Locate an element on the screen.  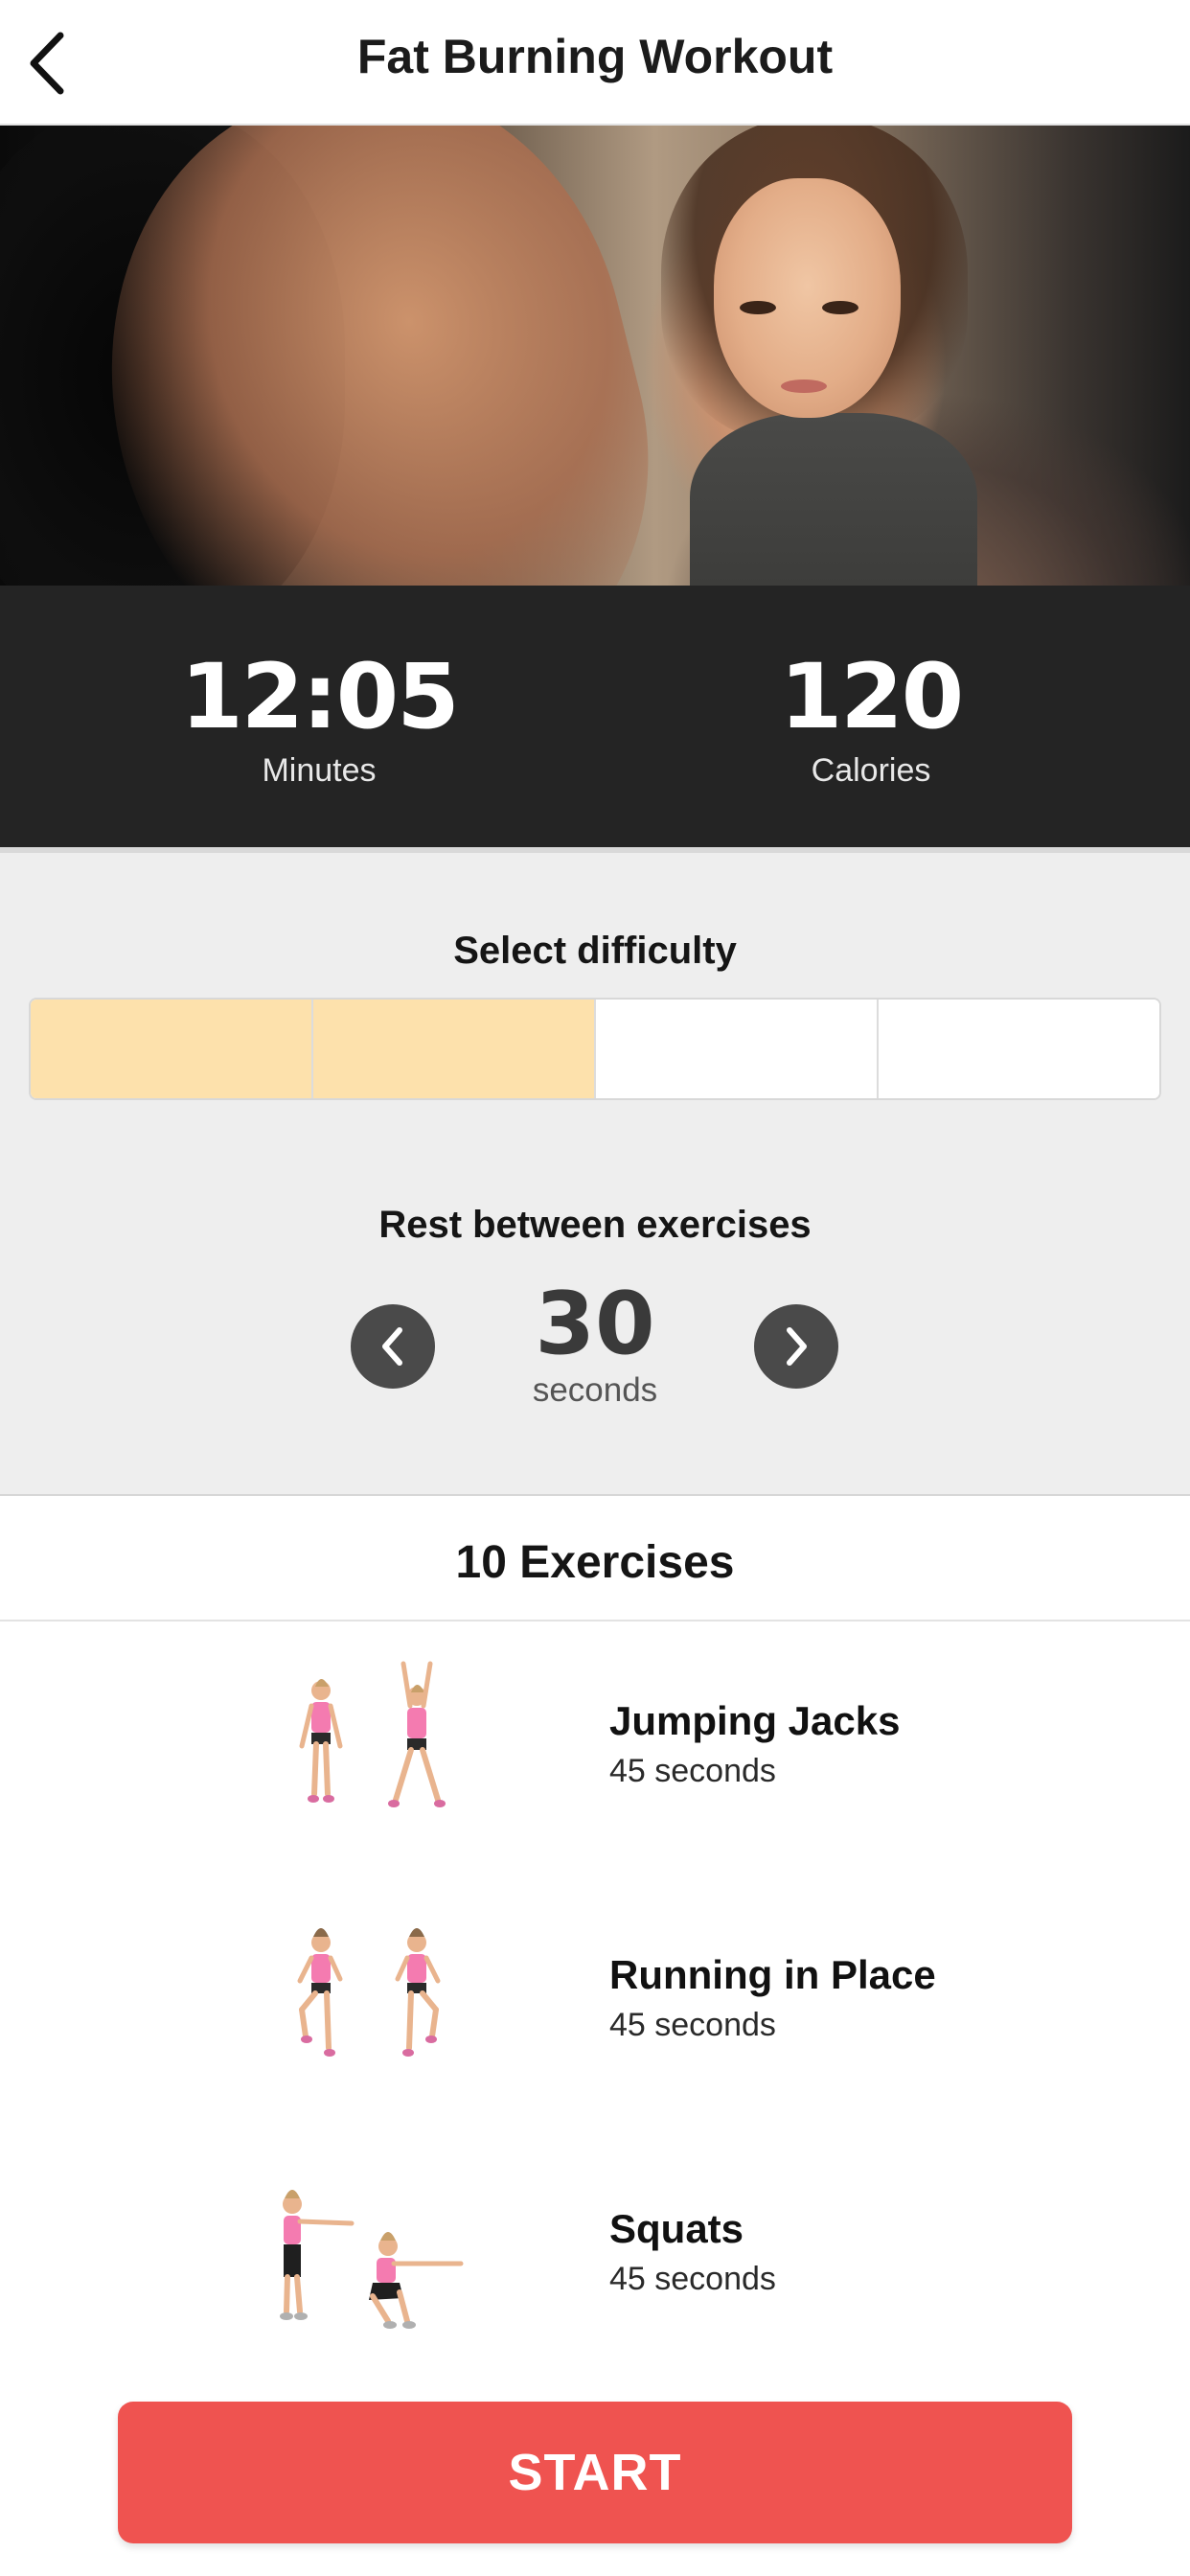
start-button-label: START is located at coordinates (595, 2472).